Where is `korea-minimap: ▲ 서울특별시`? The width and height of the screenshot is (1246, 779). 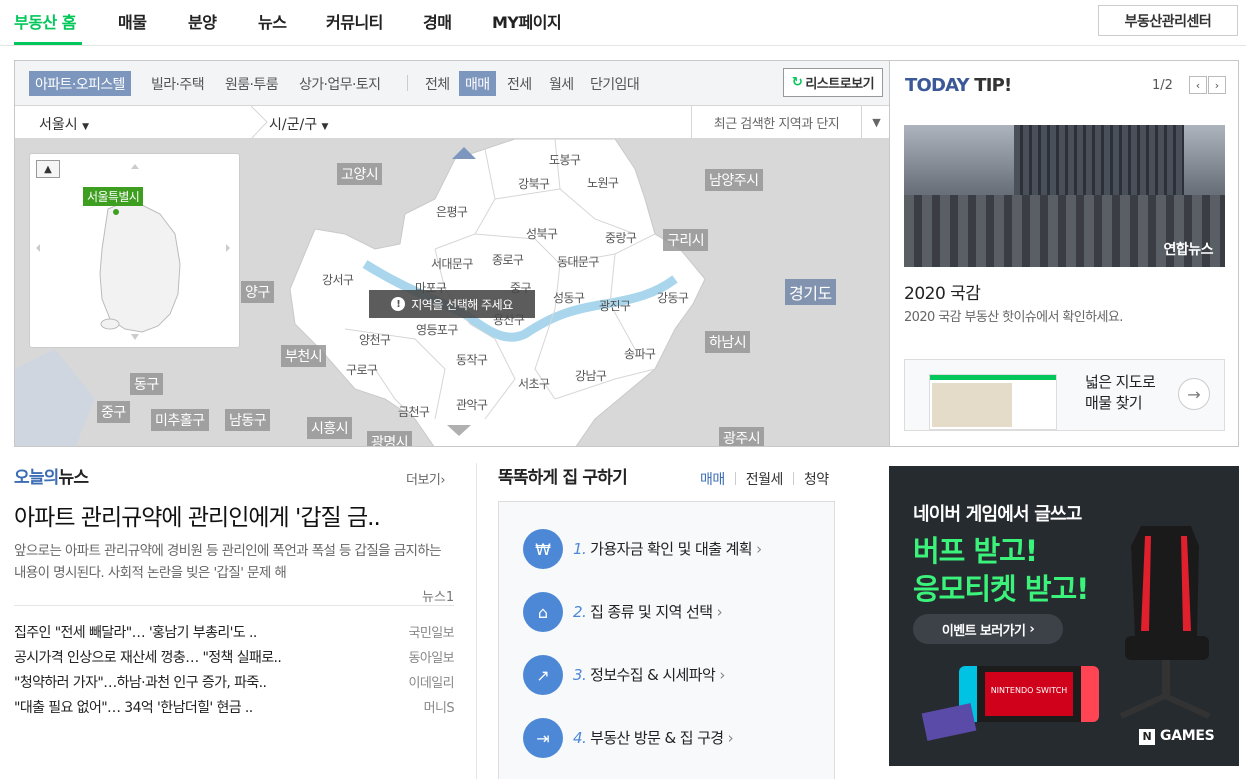 korea-minimap: ▲ 서울특별시 is located at coordinates (134, 250).